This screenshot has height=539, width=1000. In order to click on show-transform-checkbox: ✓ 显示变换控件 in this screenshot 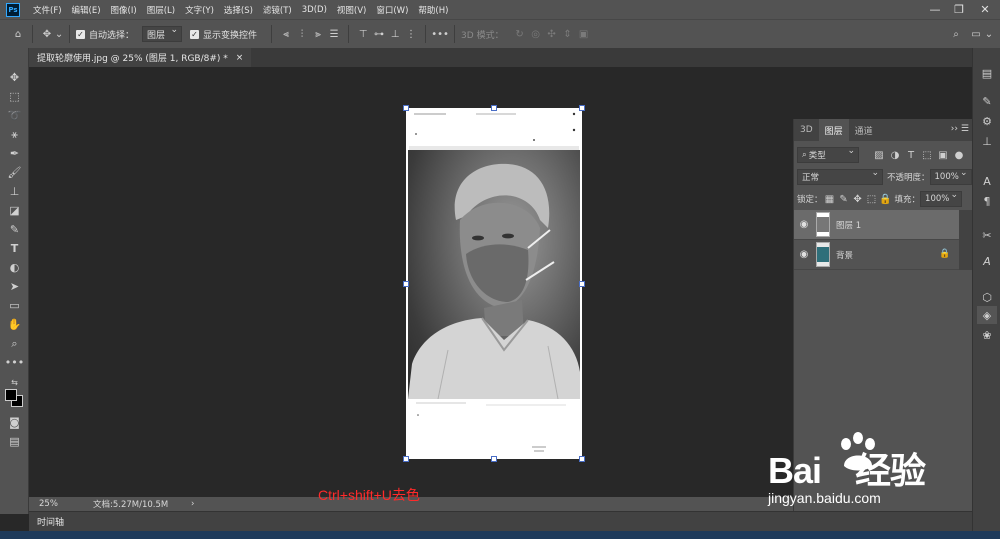, I will do `click(223, 34)`.